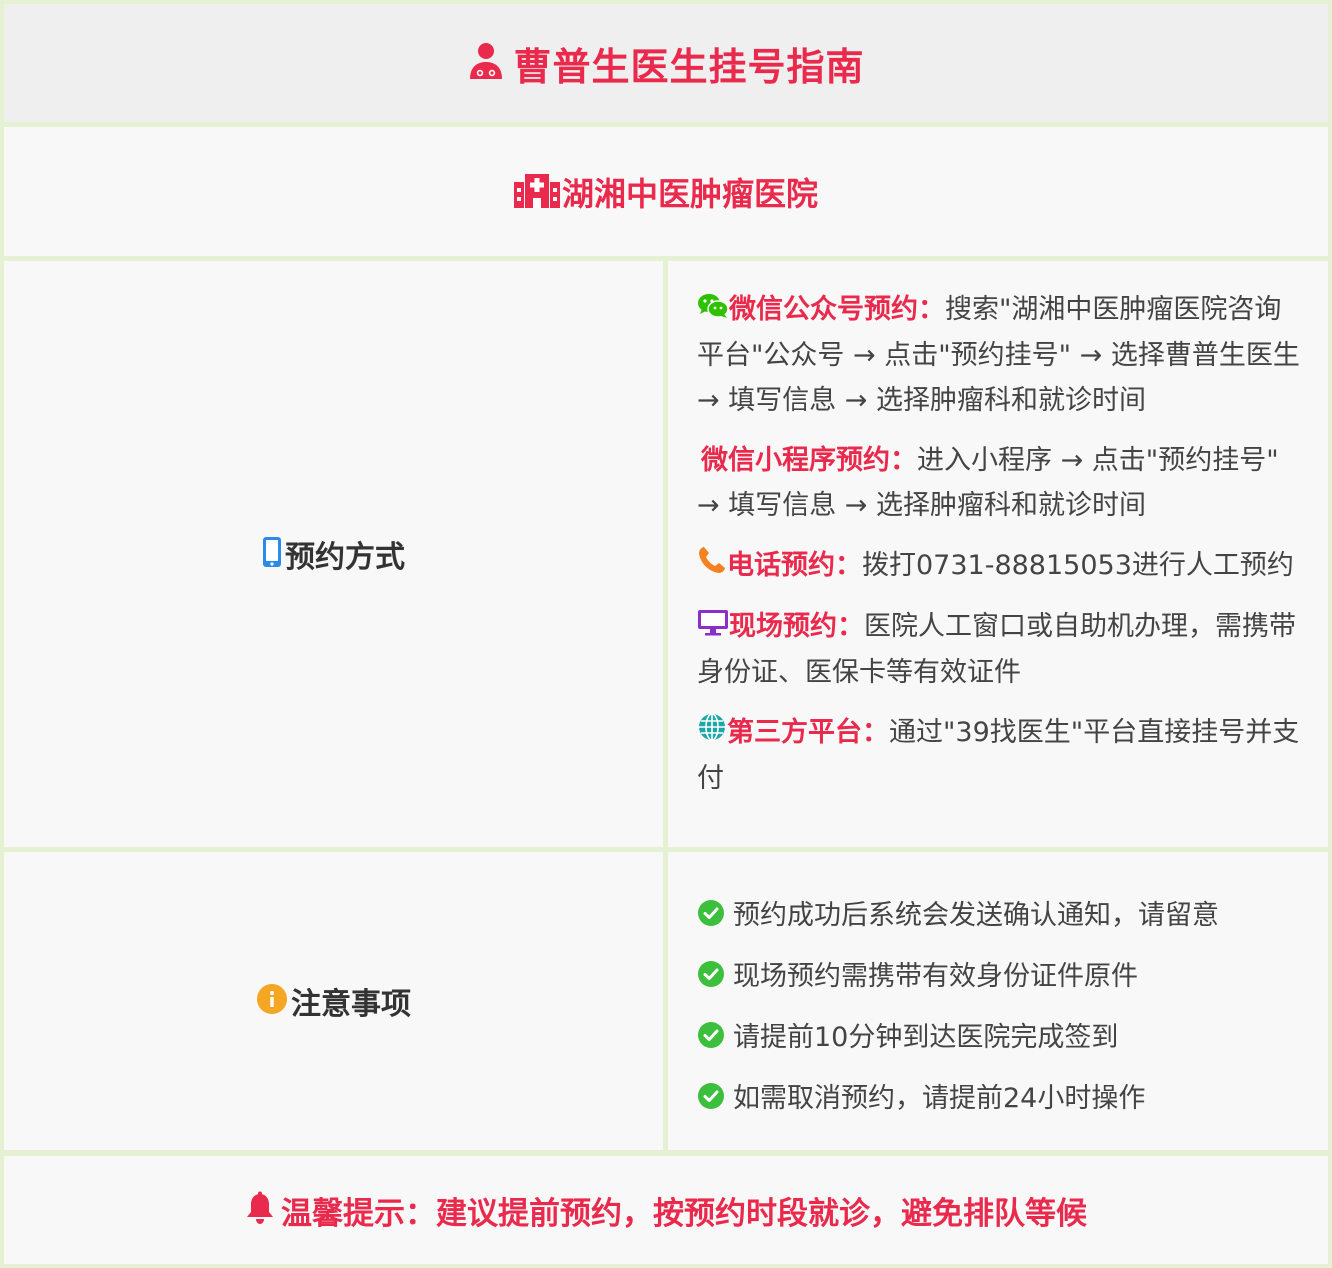 This screenshot has height=1268, width=1332. I want to click on note-item: 如需取消预约，请提前24小时操作, so click(1002, 1095).